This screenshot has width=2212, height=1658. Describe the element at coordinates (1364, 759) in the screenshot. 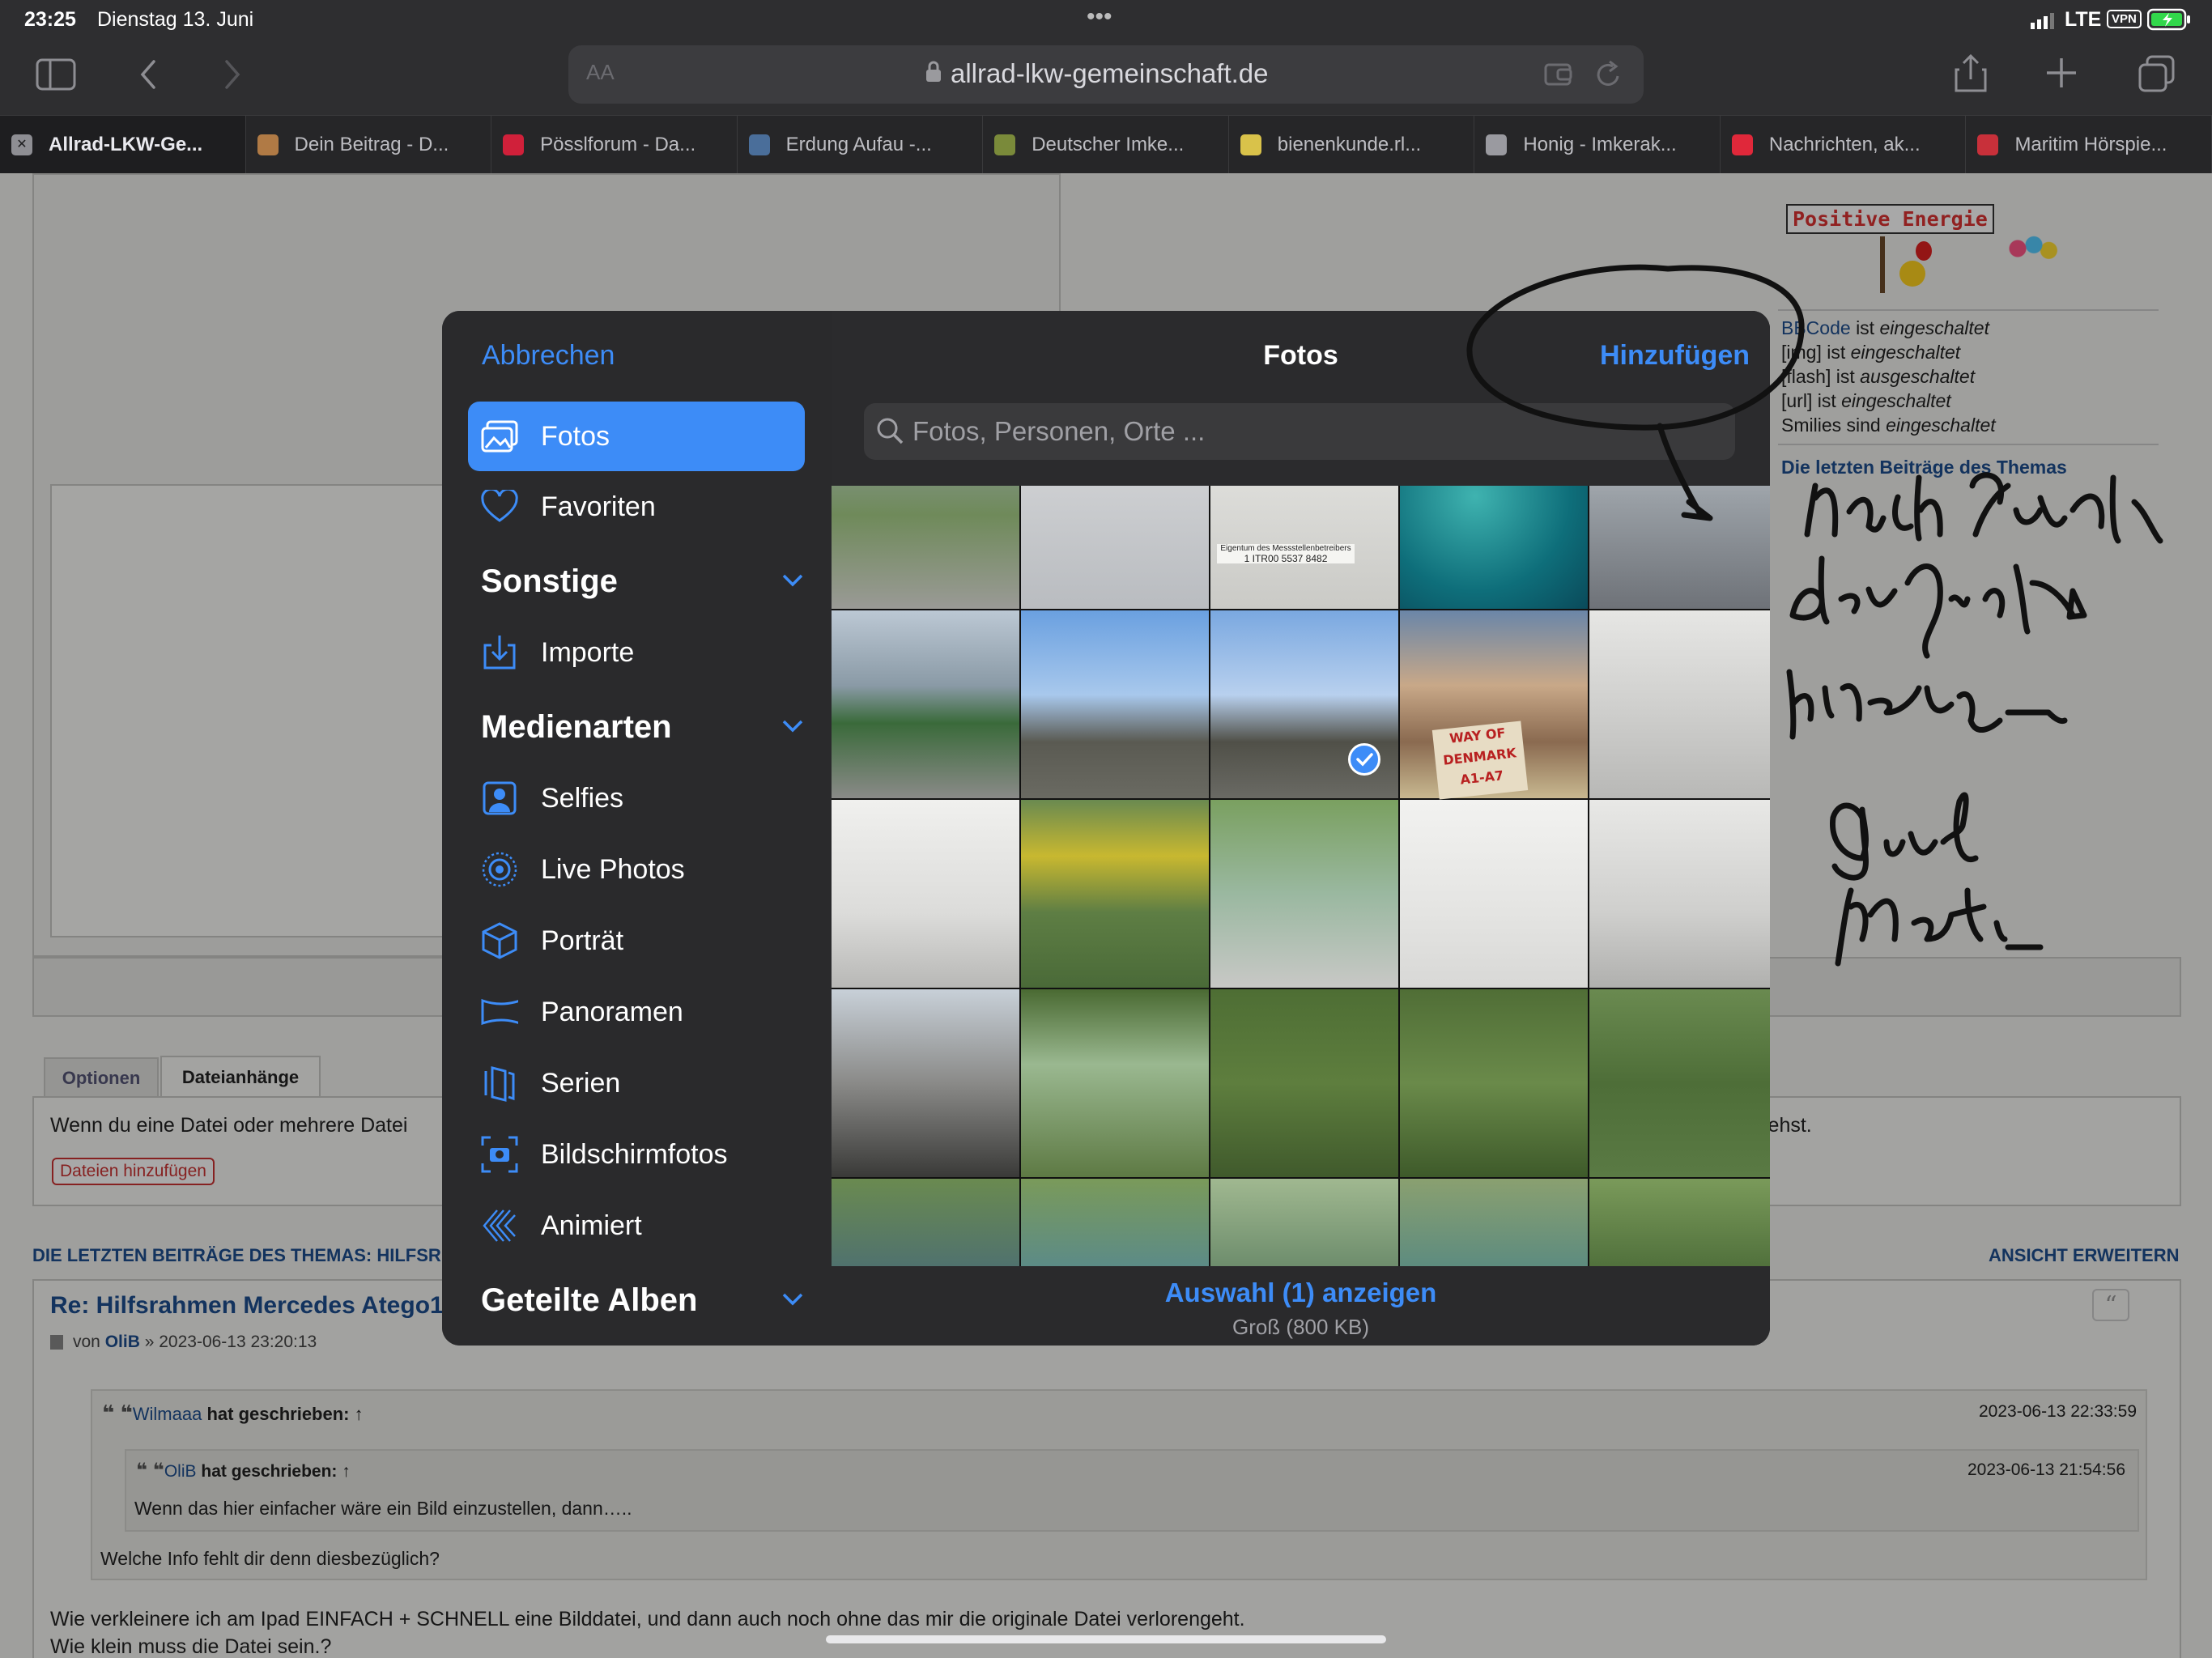

I see `selected-checkmark-icon` at that location.